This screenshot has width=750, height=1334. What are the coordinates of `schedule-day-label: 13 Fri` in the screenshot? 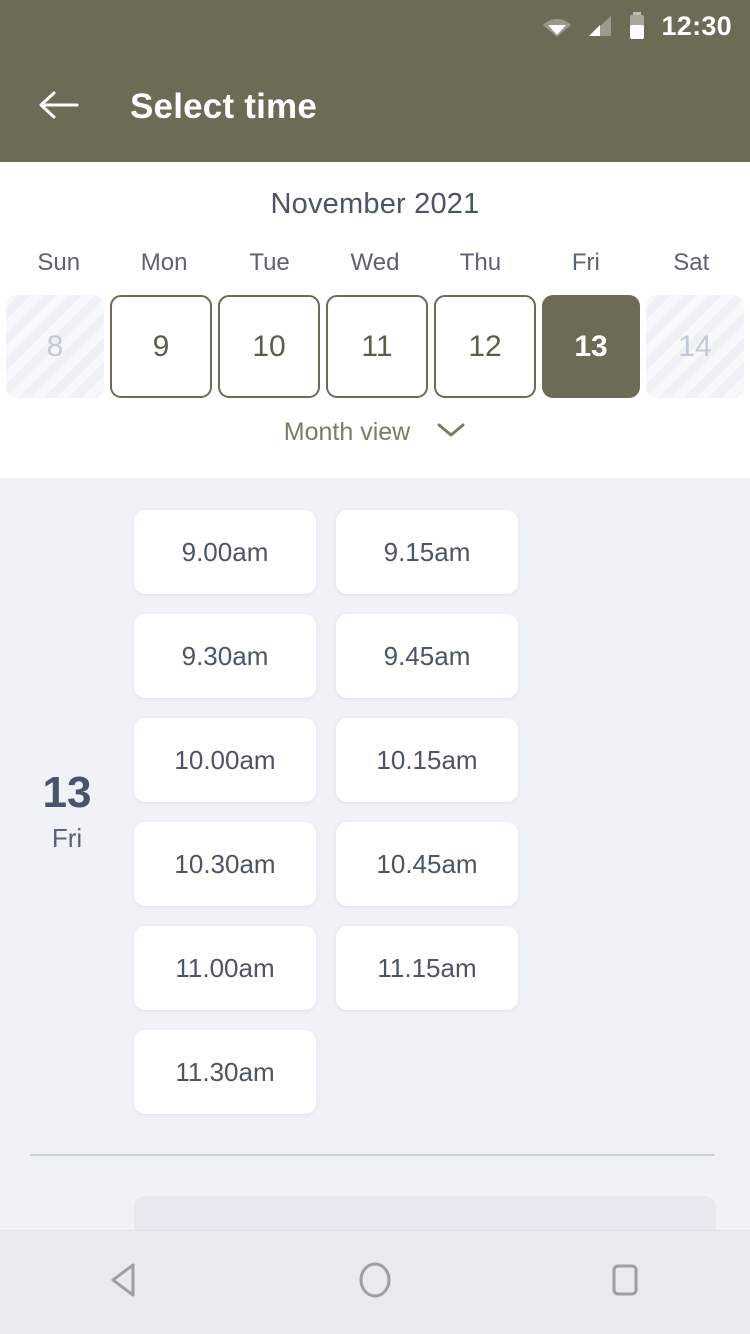 It's located at (67, 812).